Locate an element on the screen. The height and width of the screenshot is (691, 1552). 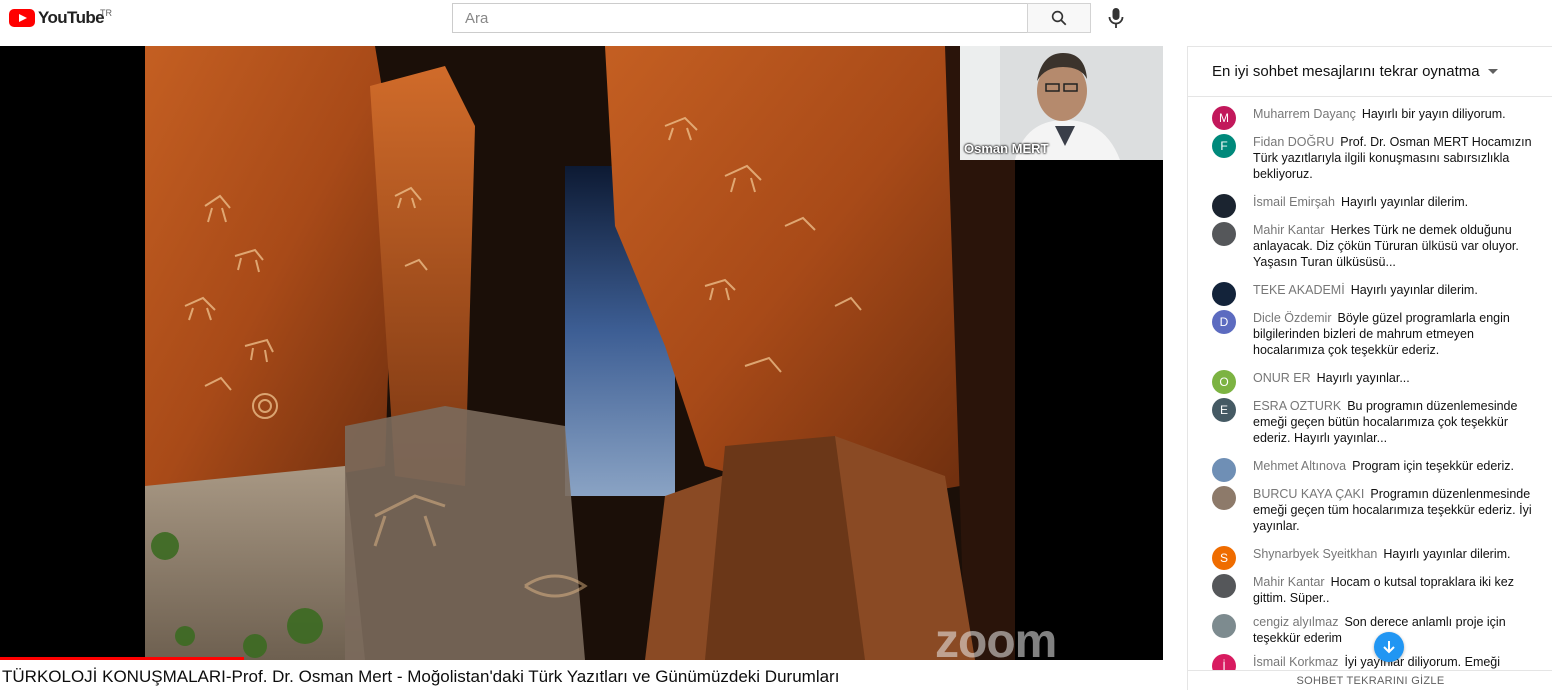
chat-author-name: TEKE AKADEMİ is located at coordinates (1299, 290).